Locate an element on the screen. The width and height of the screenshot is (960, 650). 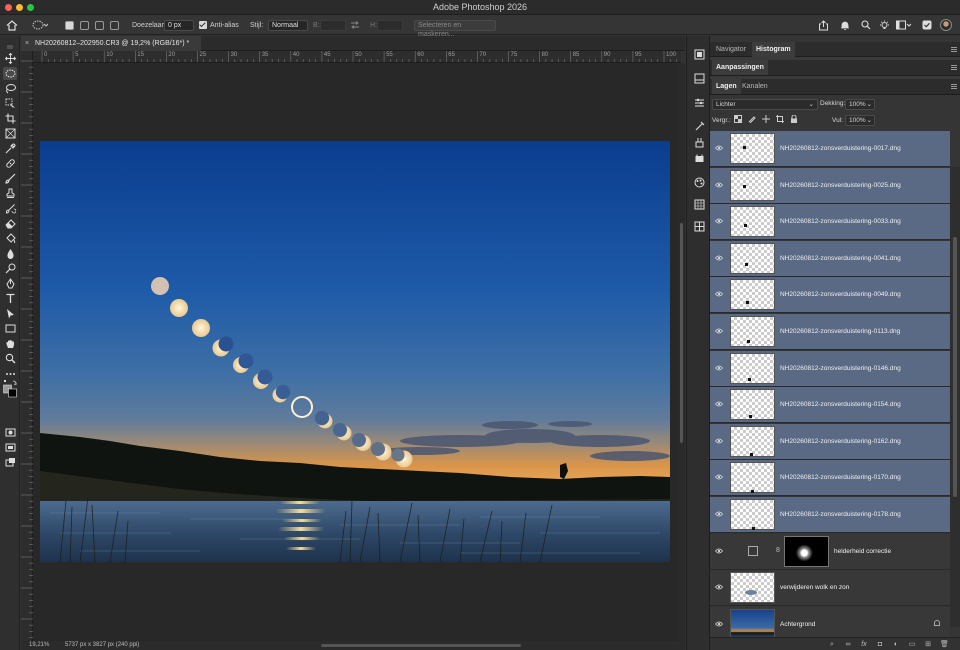
layer-row: verwijderen wolk en zon is located at coordinates (830, 588).